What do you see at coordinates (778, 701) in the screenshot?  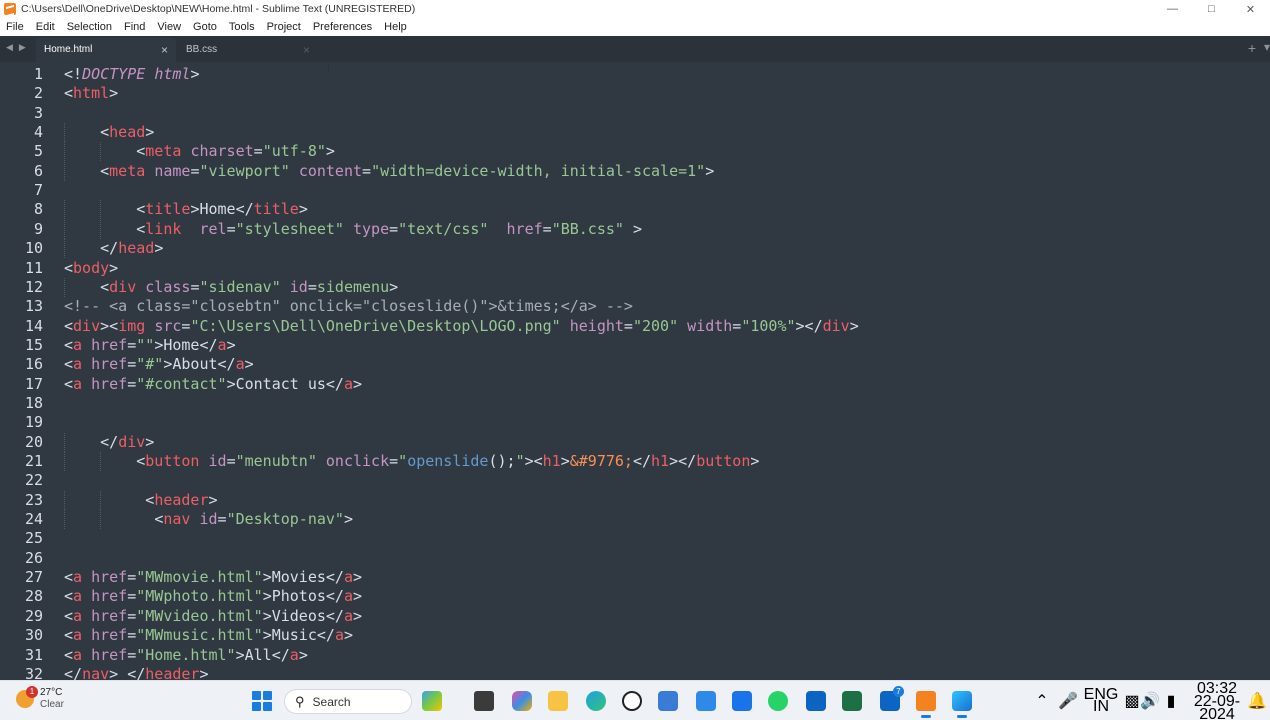 I see `whatsapp-icon` at bounding box center [778, 701].